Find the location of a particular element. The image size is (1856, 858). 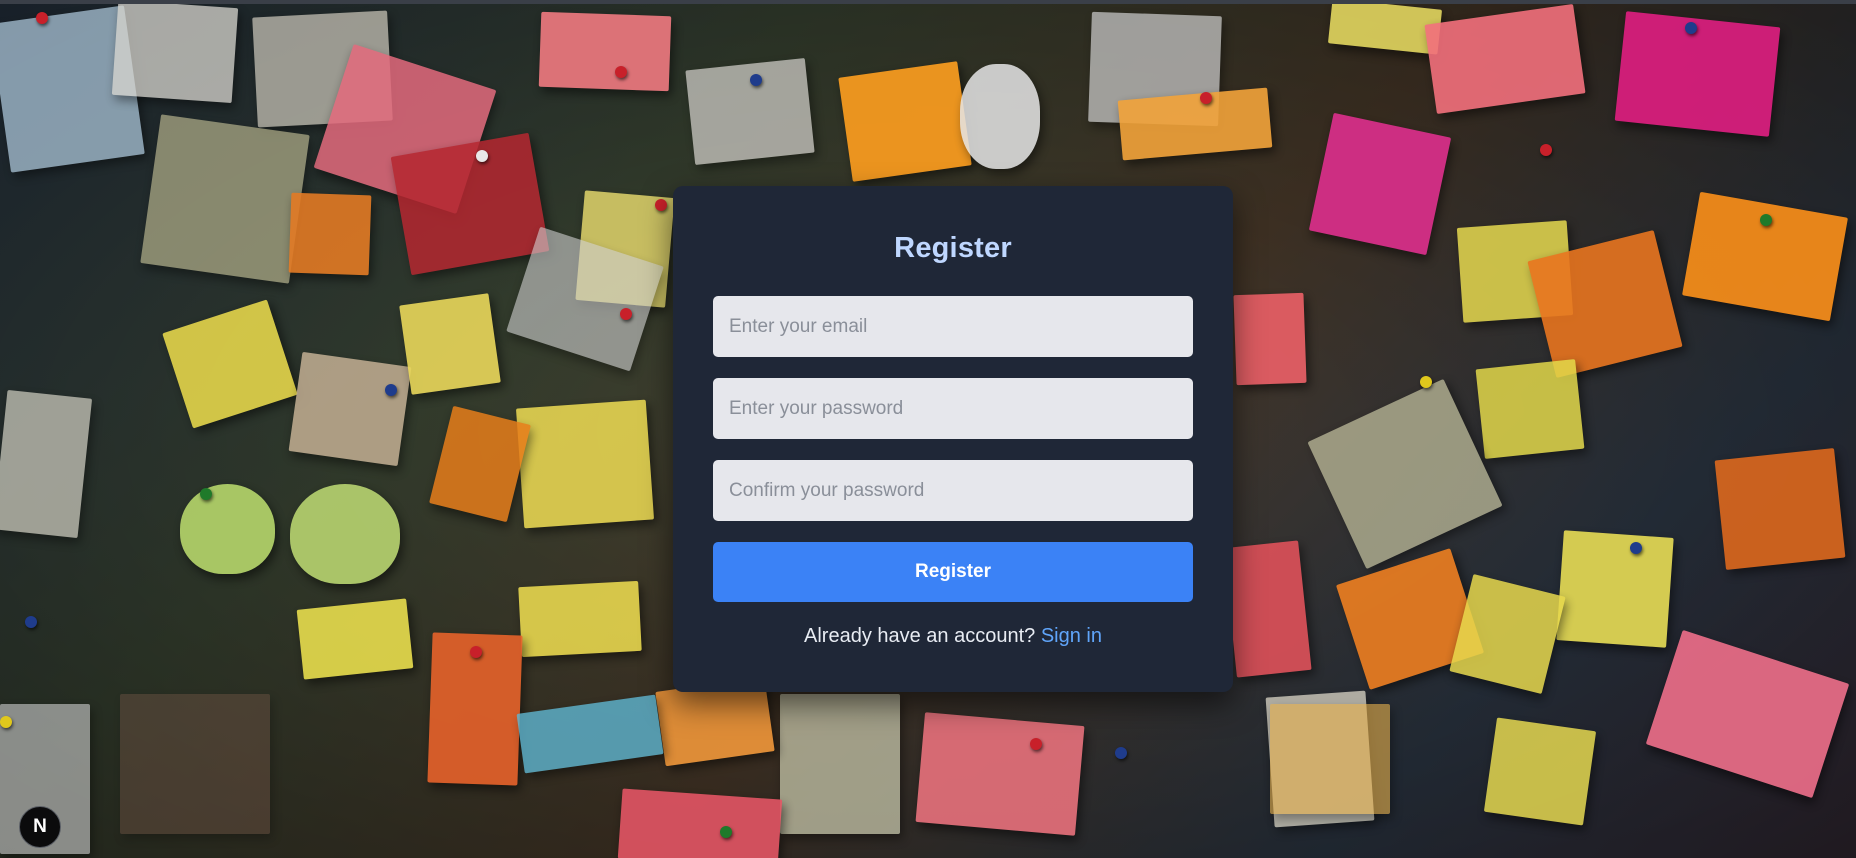

n-logo-badge: N is located at coordinates (40, 827).